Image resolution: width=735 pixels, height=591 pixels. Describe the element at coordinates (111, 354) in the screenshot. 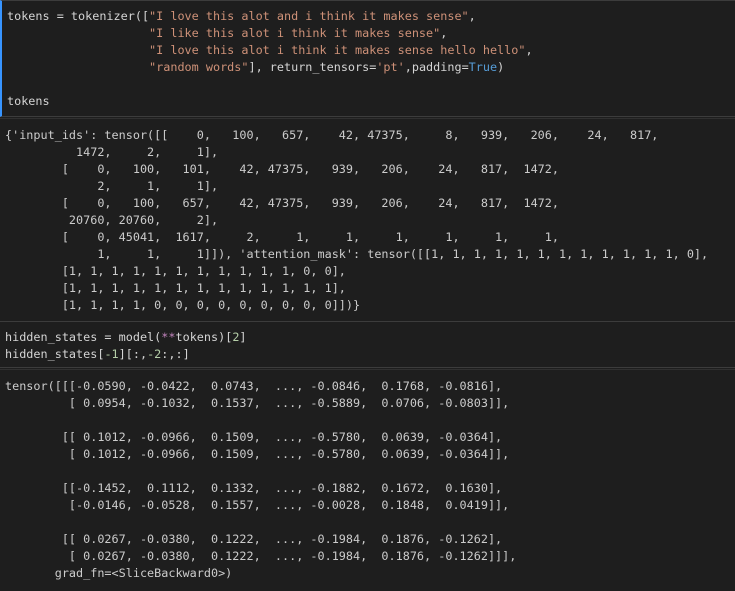

I see `code-token: -1` at that location.